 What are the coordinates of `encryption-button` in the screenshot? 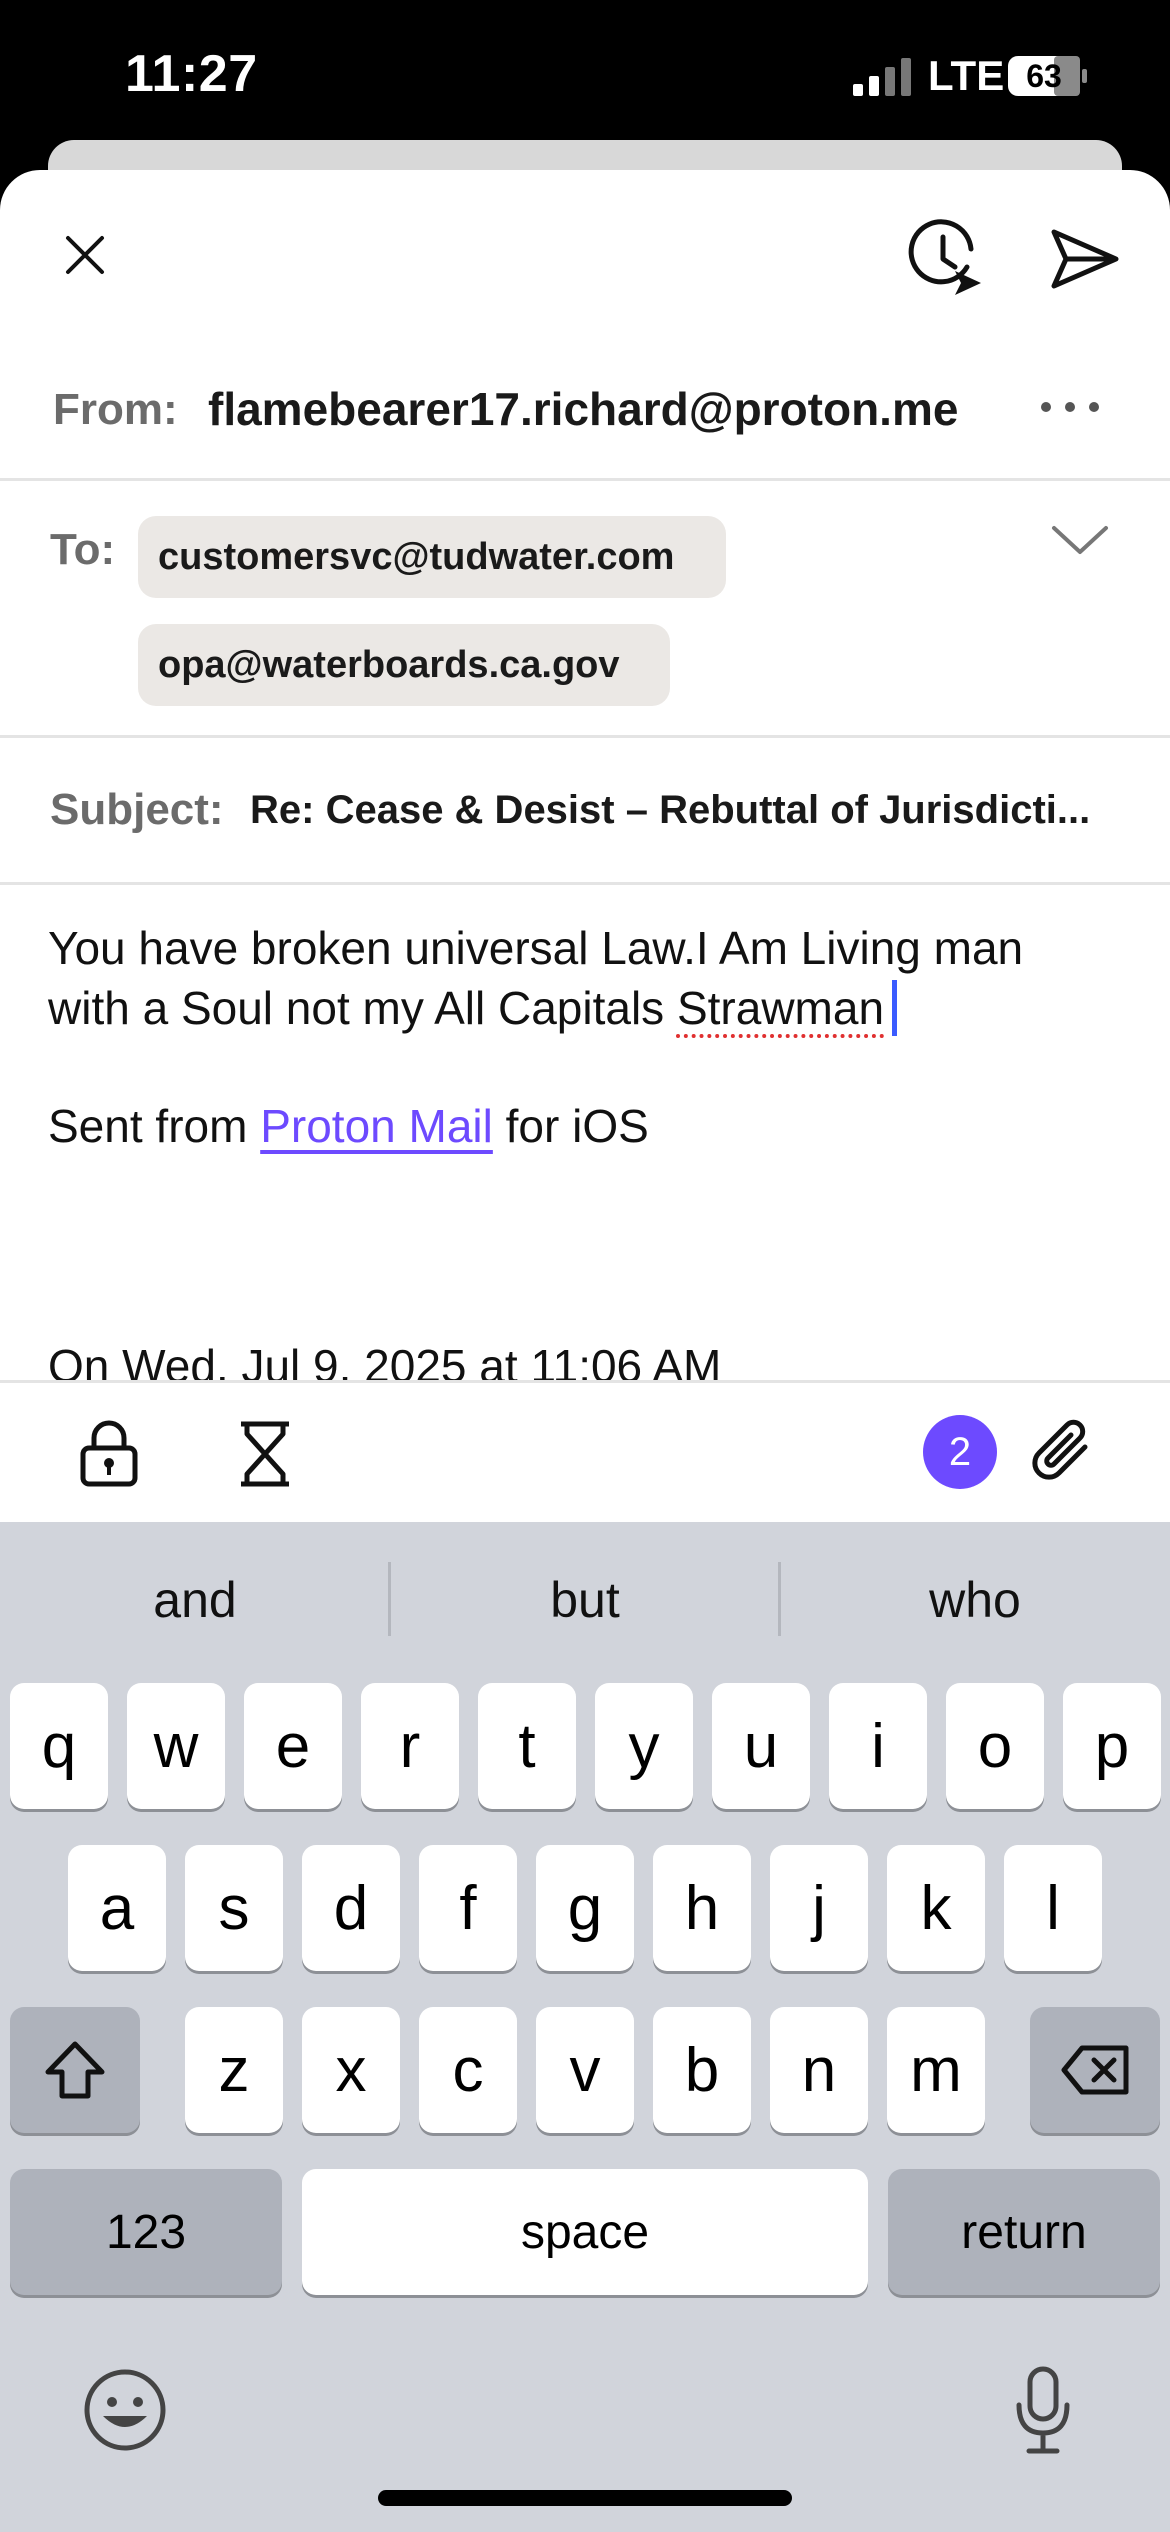 It's located at (109, 1454).